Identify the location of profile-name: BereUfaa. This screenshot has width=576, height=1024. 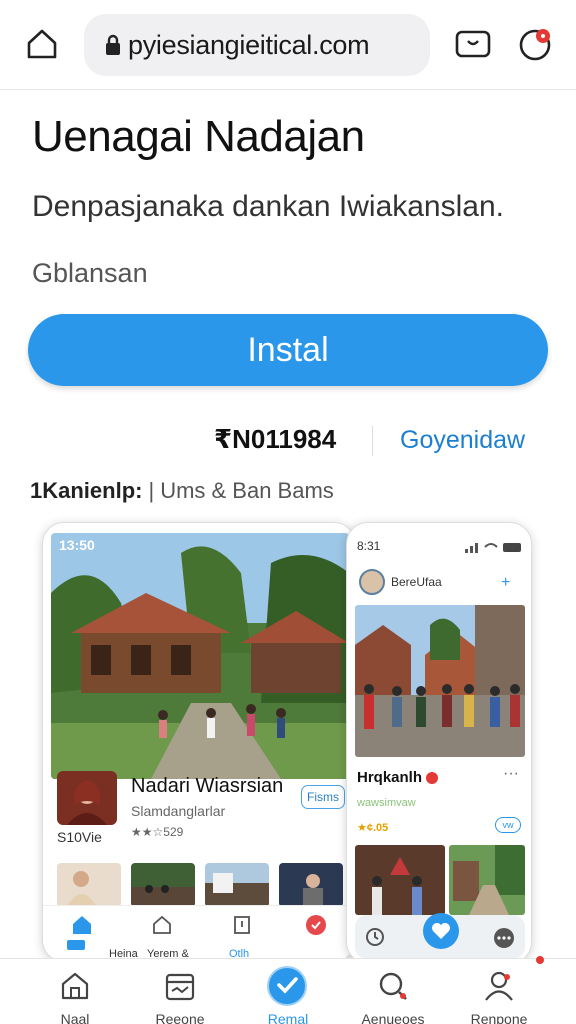
(416, 582).